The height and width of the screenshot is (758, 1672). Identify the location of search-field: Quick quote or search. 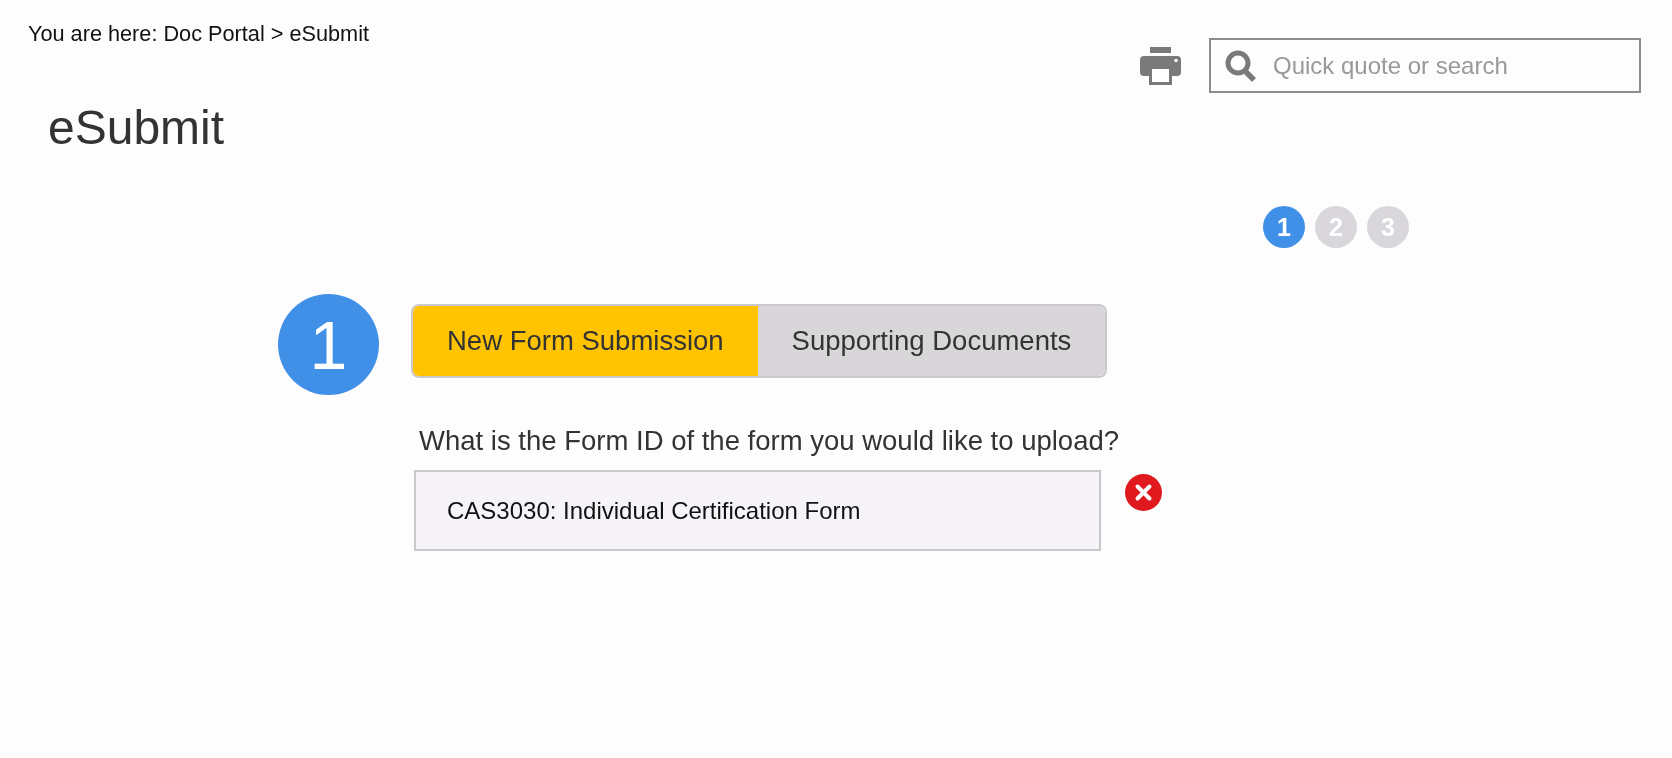
(1425, 65).